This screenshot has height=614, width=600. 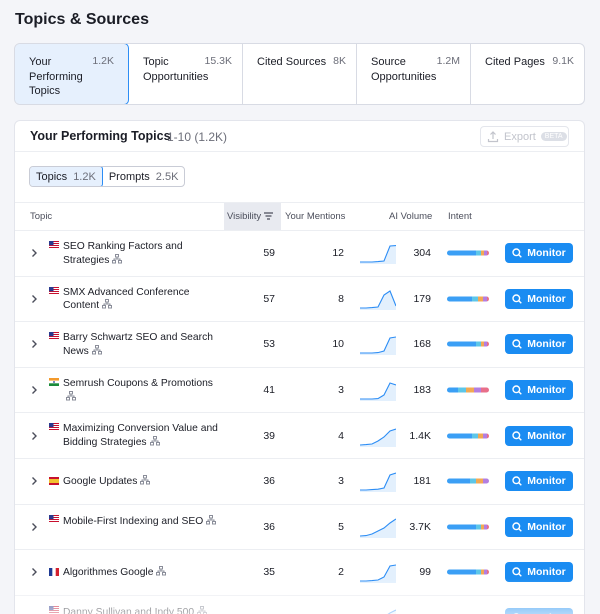 I want to click on result-range: 1-10 (1.2K), so click(x=197, y=137).